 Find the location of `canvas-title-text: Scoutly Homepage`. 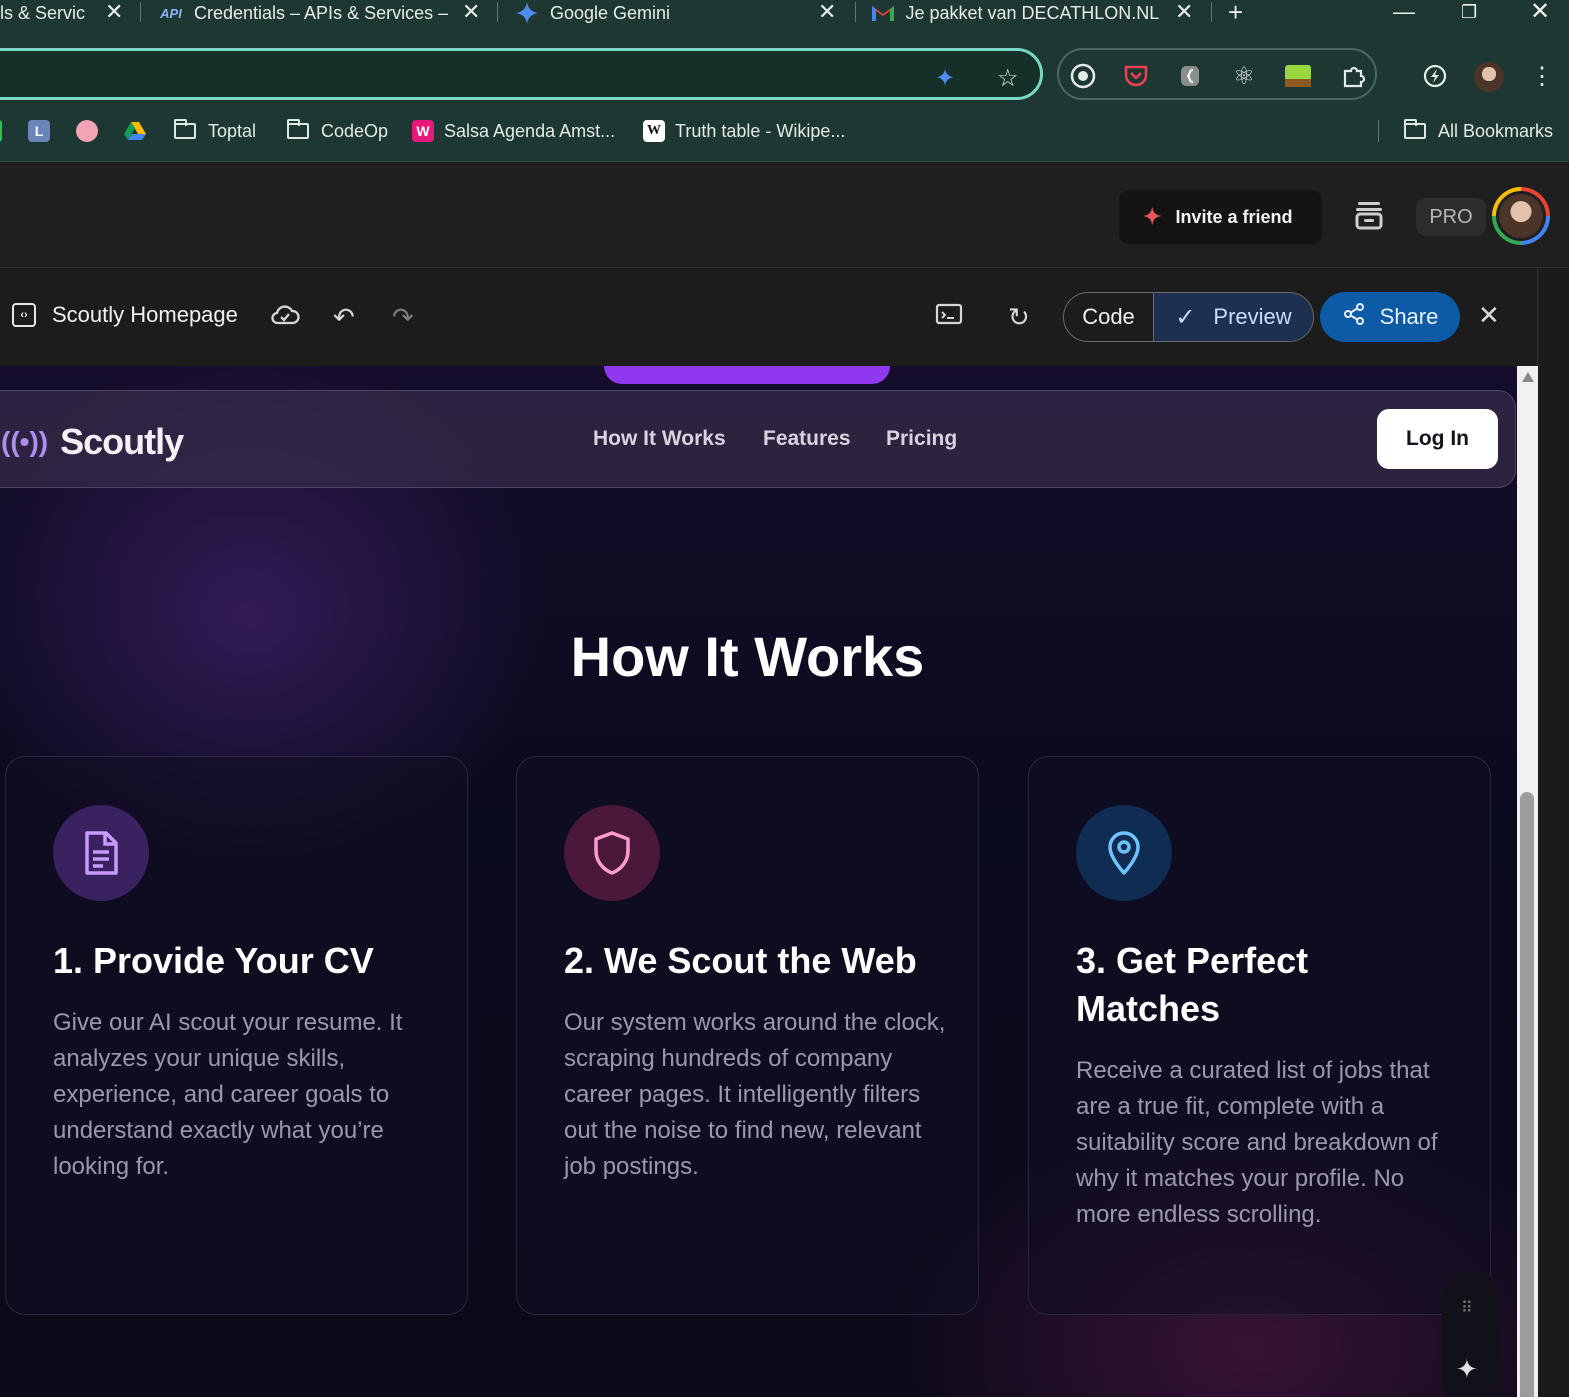

canvas-title-text: Scoutly Homepage is located at coordinates (145, 314).